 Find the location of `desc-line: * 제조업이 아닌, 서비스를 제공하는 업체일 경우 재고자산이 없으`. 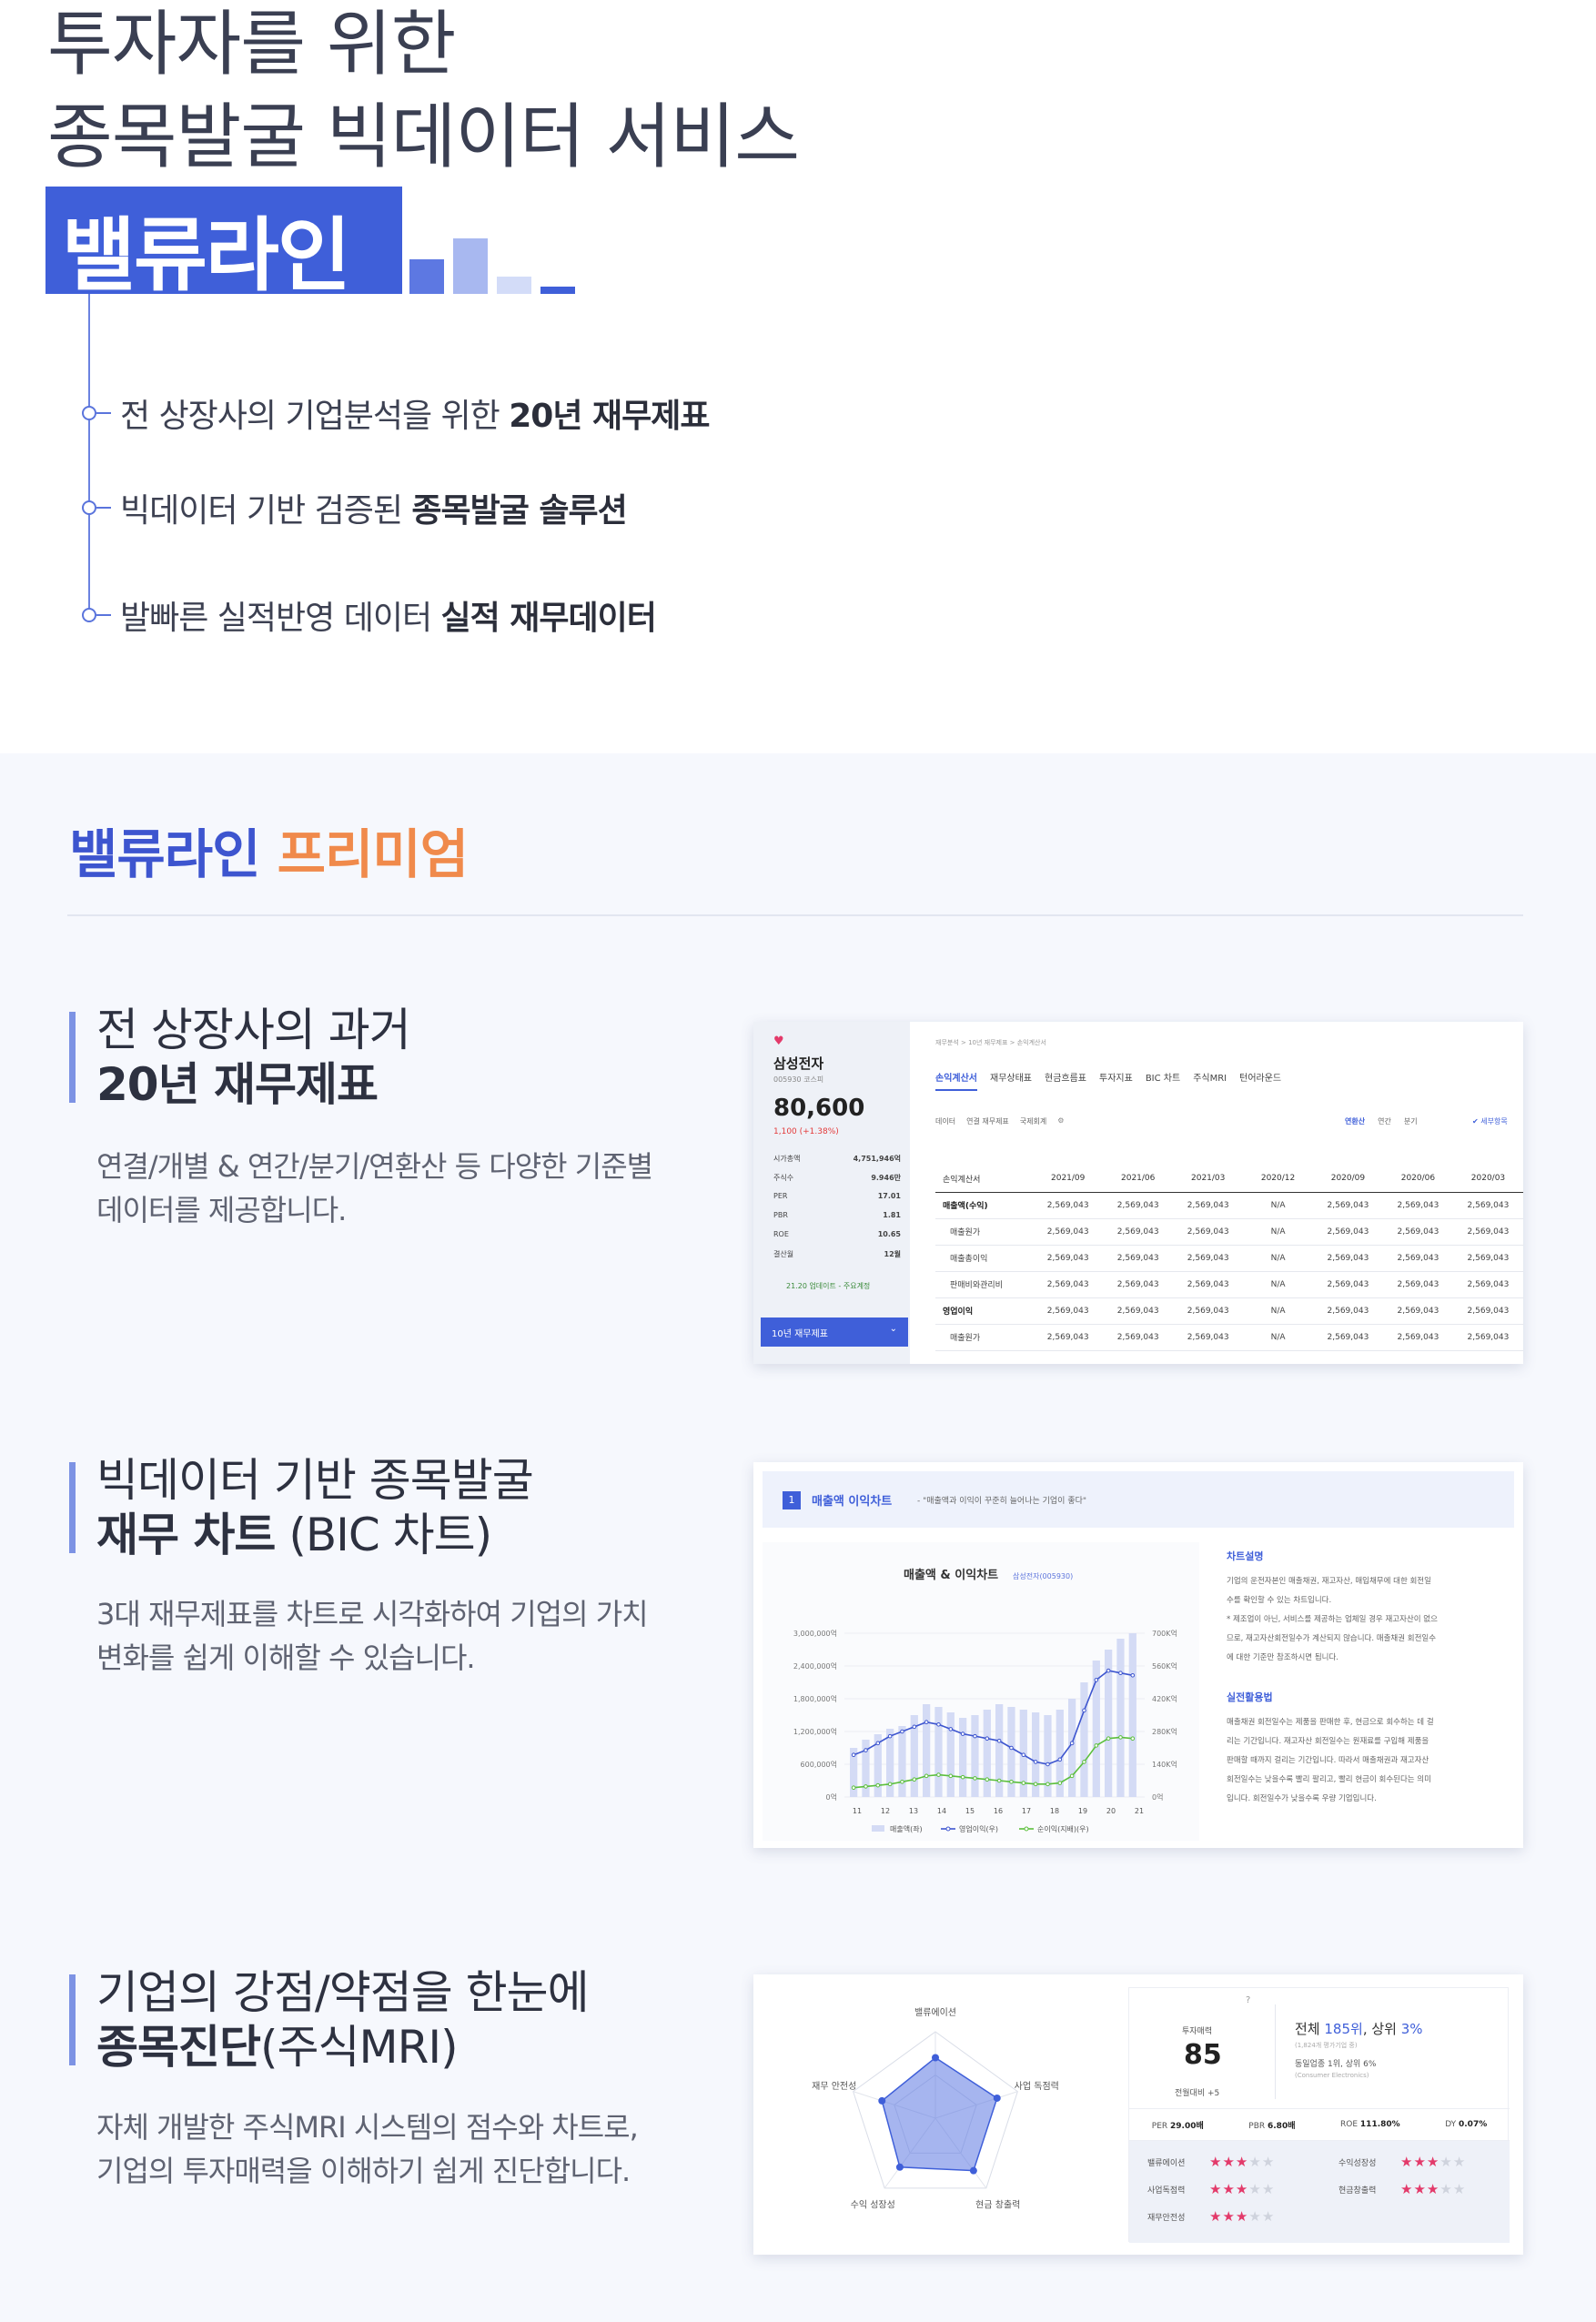

desc-line: * 제조업이 아닌, 서비스를 제공하는 업체일 경우 재고자산이 없으 is located at coordinates (1332, 1619).